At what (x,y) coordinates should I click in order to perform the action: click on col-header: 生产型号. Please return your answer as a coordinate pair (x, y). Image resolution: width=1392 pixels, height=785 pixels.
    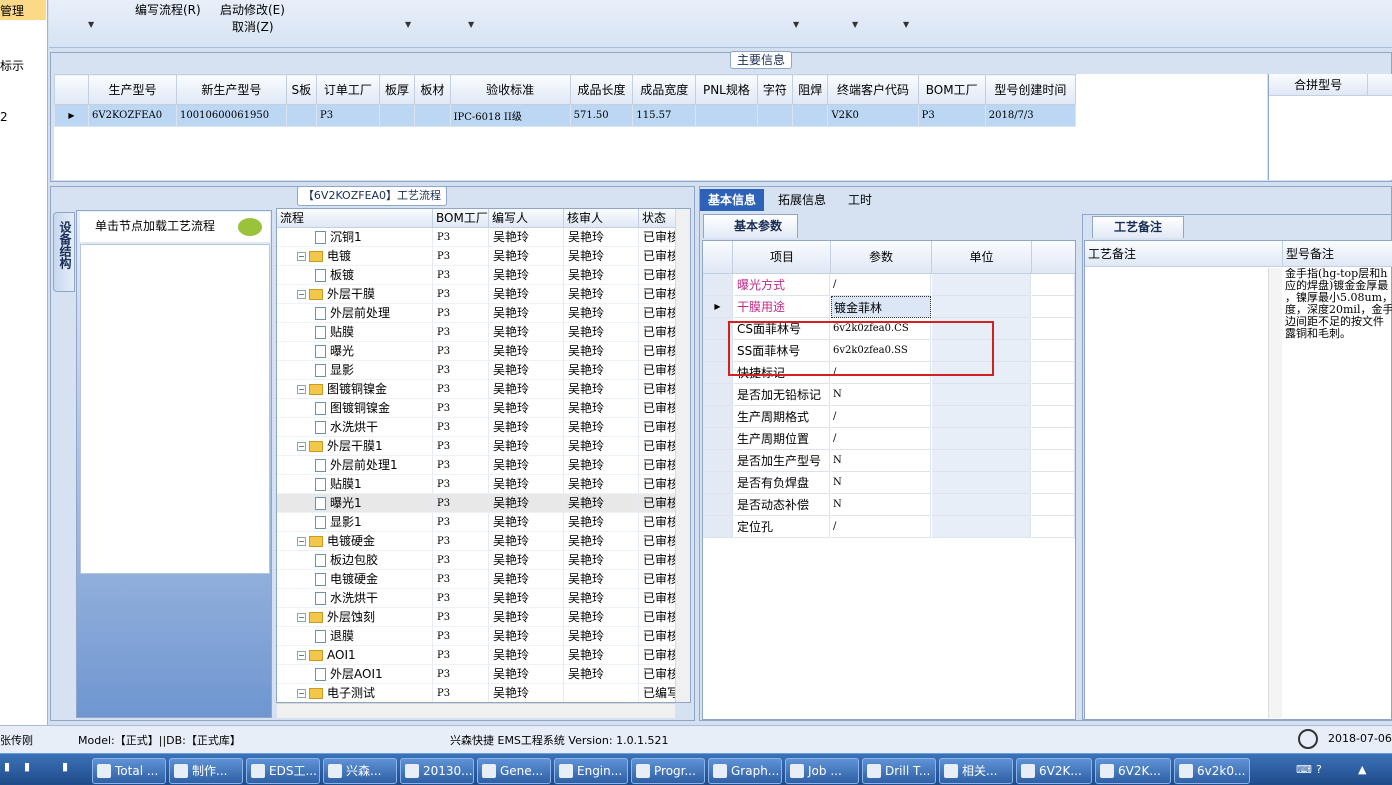
    Looking at the image, I should click on (132, 89).